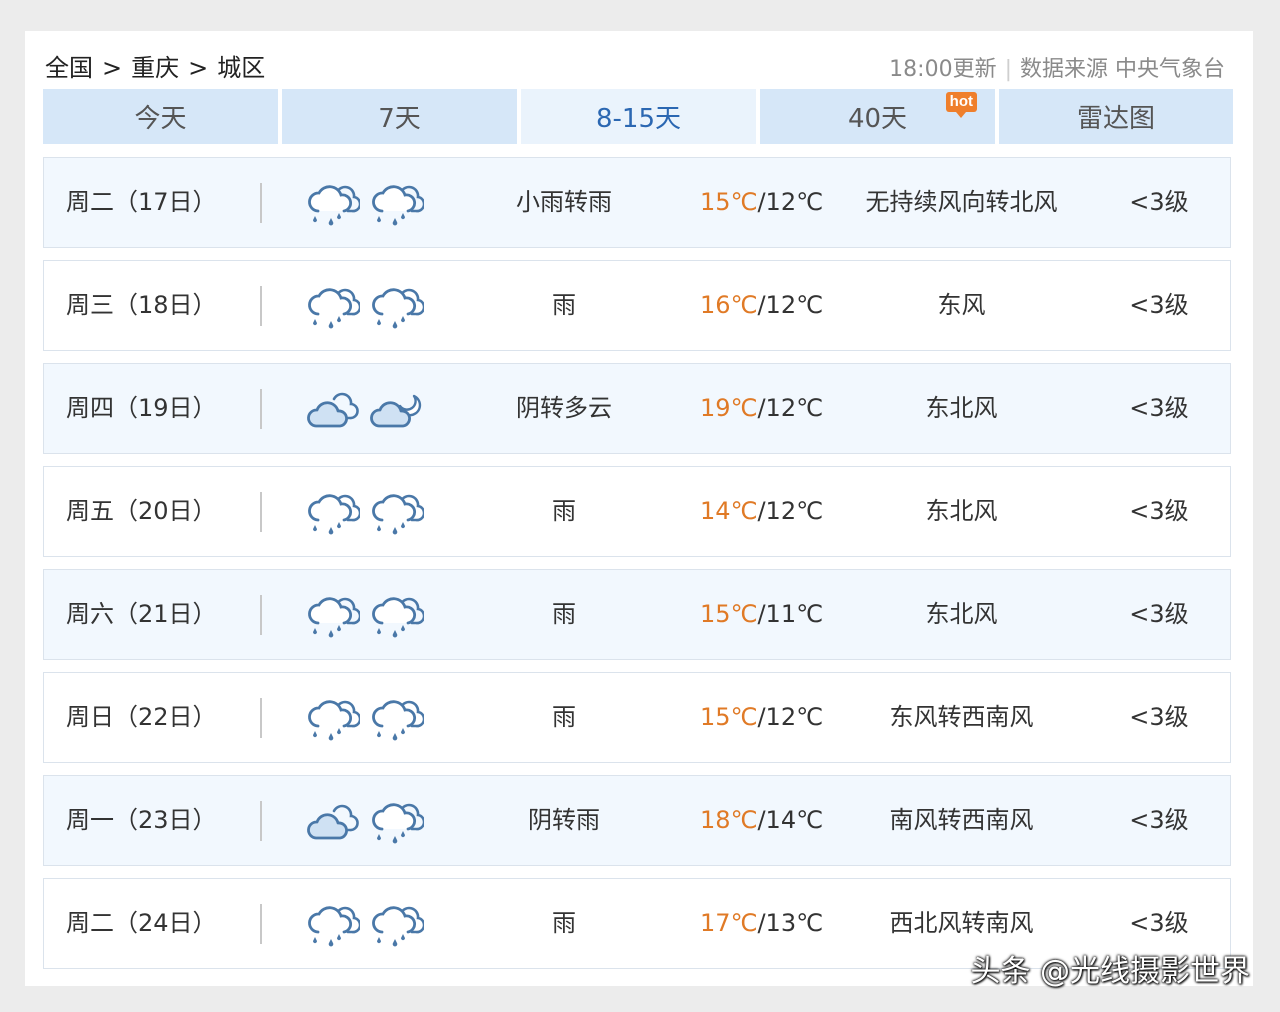 This screenshot has height=1012, width=1280. I want to click on breadcrumb-district: 城区, so click(241, 68).